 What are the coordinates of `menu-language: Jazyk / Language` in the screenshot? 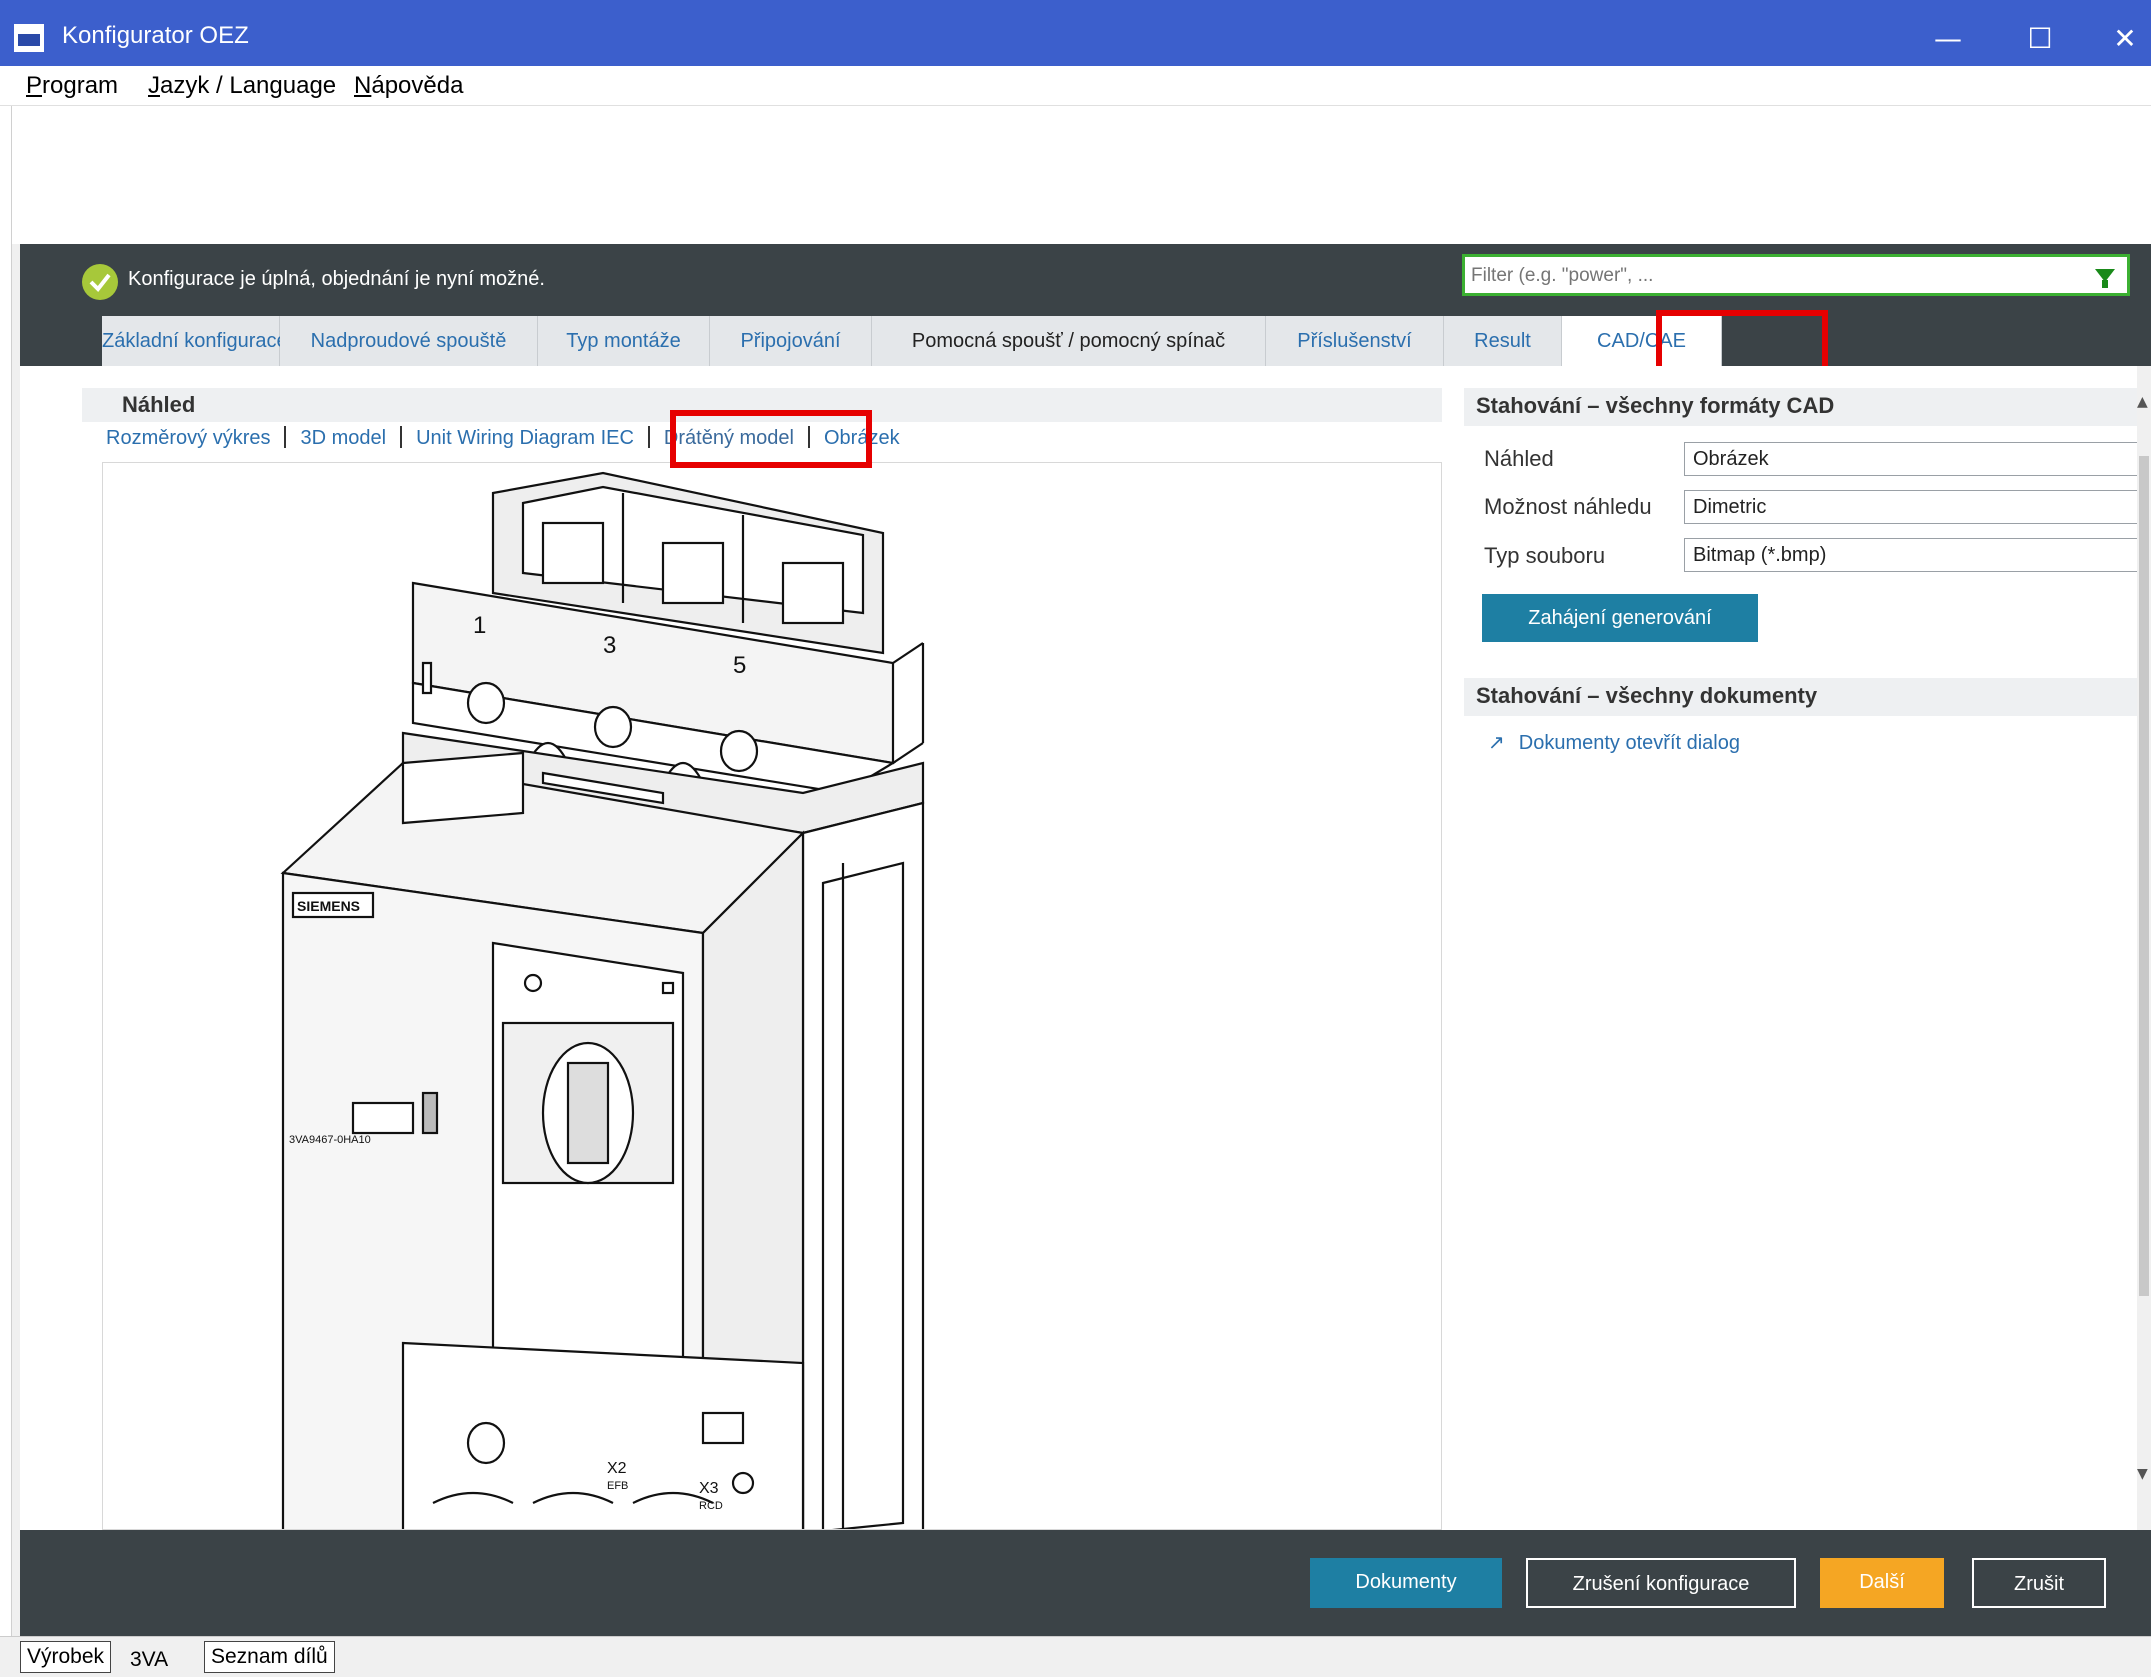 It's located at (242, 86).